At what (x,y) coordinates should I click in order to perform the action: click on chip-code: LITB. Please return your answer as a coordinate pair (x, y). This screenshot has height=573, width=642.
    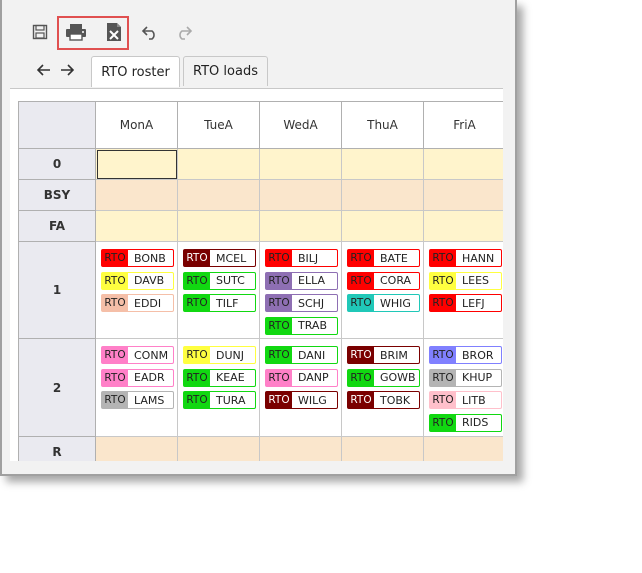
    Looking at the image, I should click on (474, 400).